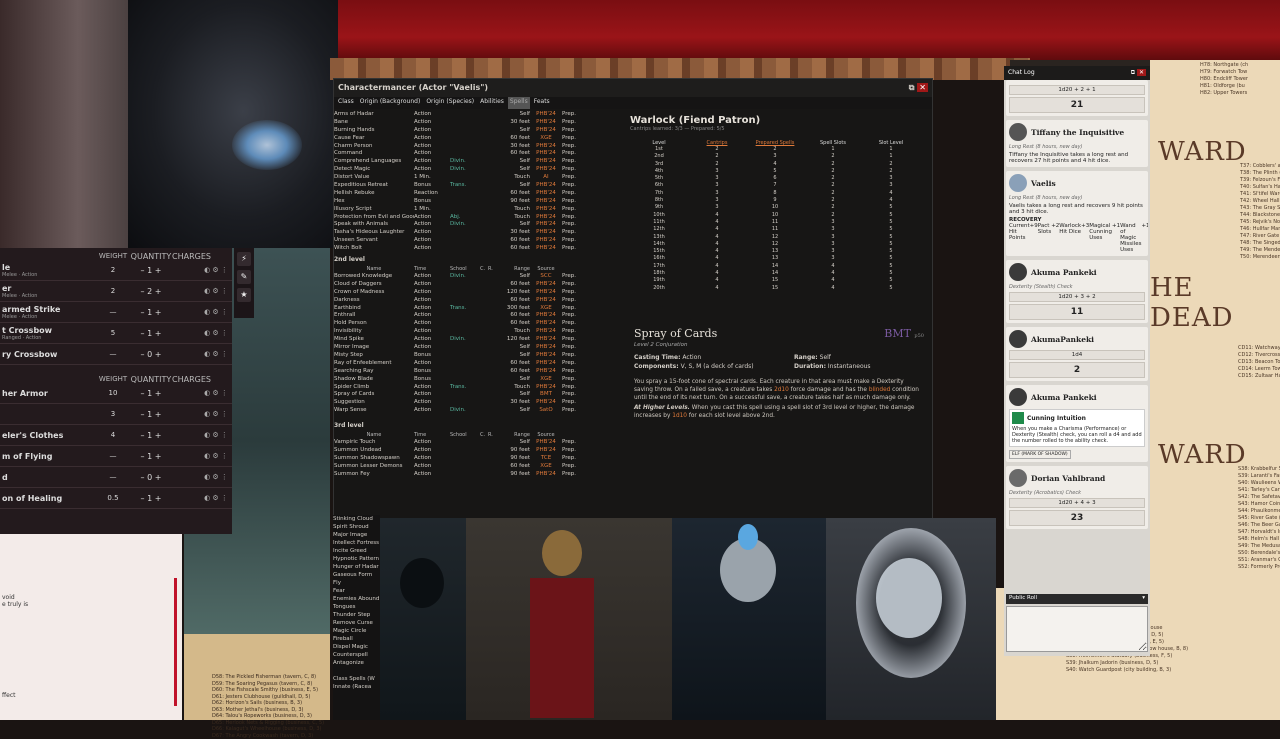 Image resolution: width=1280 pixels, height=739 pixels. Describe the element at coordinates (374, 301) in the screenshot. I see `spell-name: Darkness` at that location.